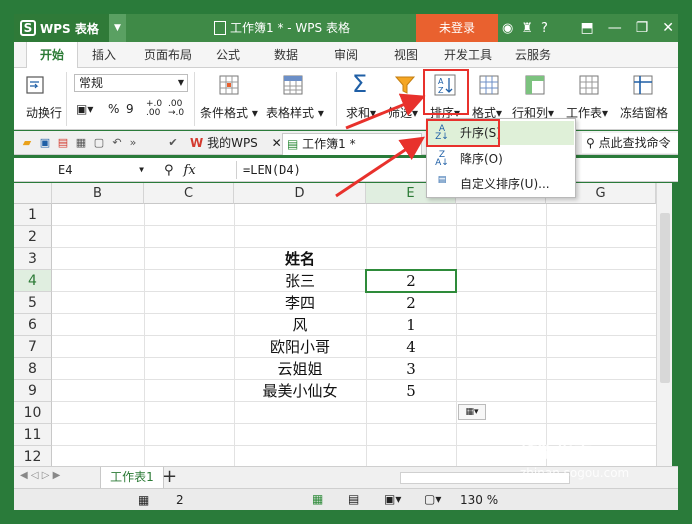  I want to click on table-style-button: 表格样式 ▾, so click(295, 112).